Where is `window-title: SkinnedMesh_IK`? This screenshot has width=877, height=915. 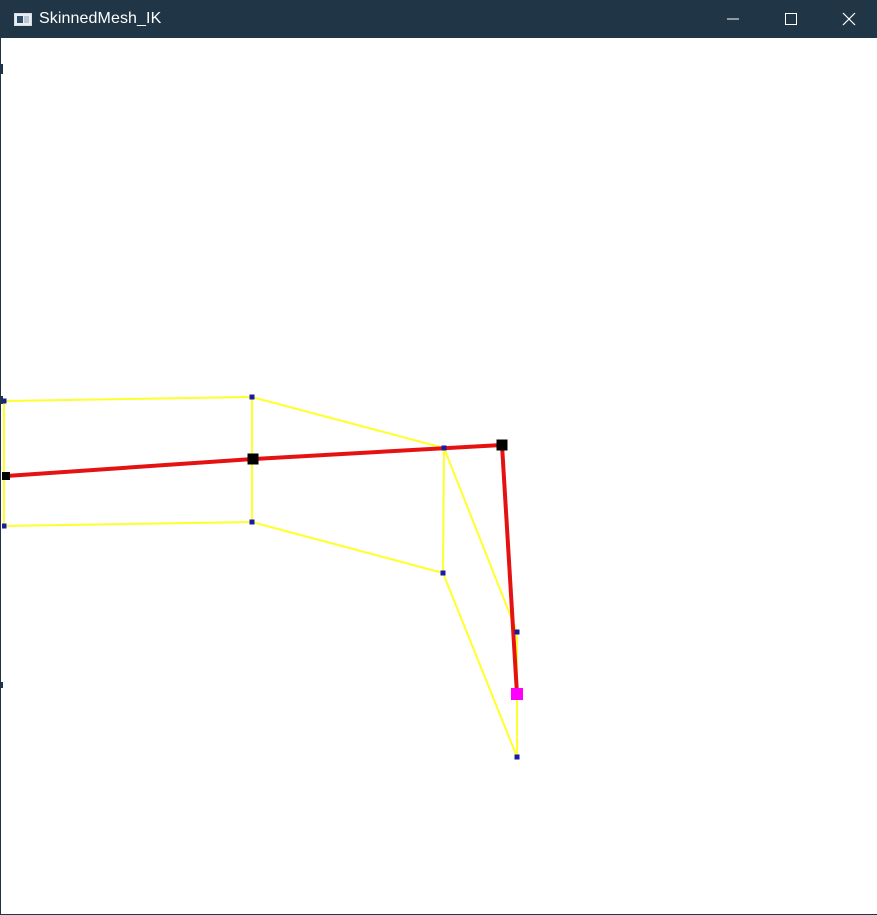 window-title: SkinnedMesh_IK is located at coordinates (100, 18).